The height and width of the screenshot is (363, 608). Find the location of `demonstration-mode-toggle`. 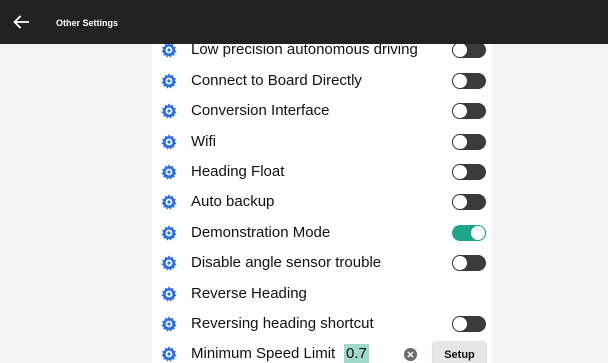

demonstration-mode-toggle is located at coordinates (469, 233).